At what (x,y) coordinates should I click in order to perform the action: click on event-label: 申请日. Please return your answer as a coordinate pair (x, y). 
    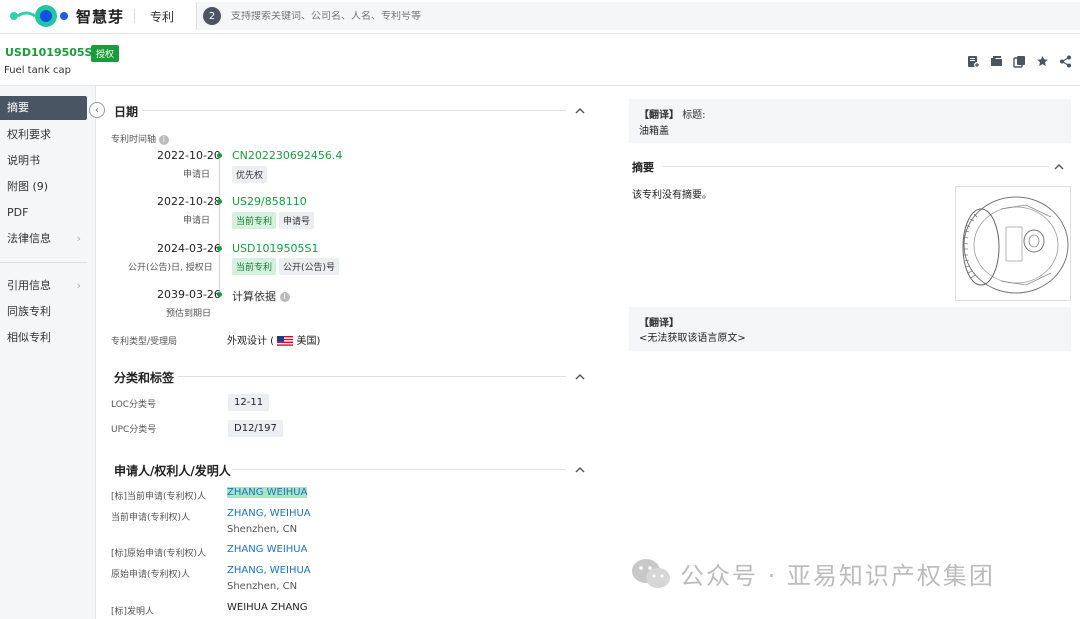
    Looking at the image, I should click on (197, 221).